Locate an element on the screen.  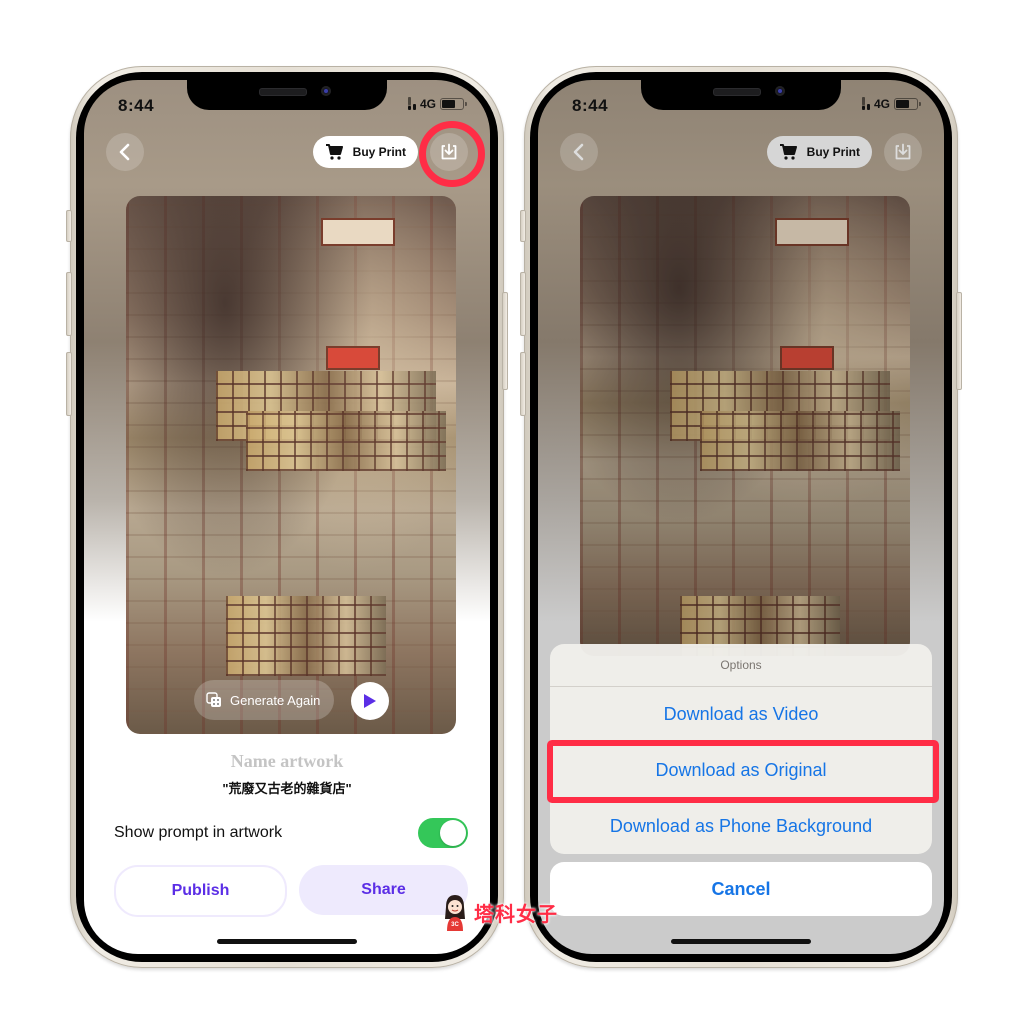
action-sheet-title: Options is located at coordinates (741, 665).